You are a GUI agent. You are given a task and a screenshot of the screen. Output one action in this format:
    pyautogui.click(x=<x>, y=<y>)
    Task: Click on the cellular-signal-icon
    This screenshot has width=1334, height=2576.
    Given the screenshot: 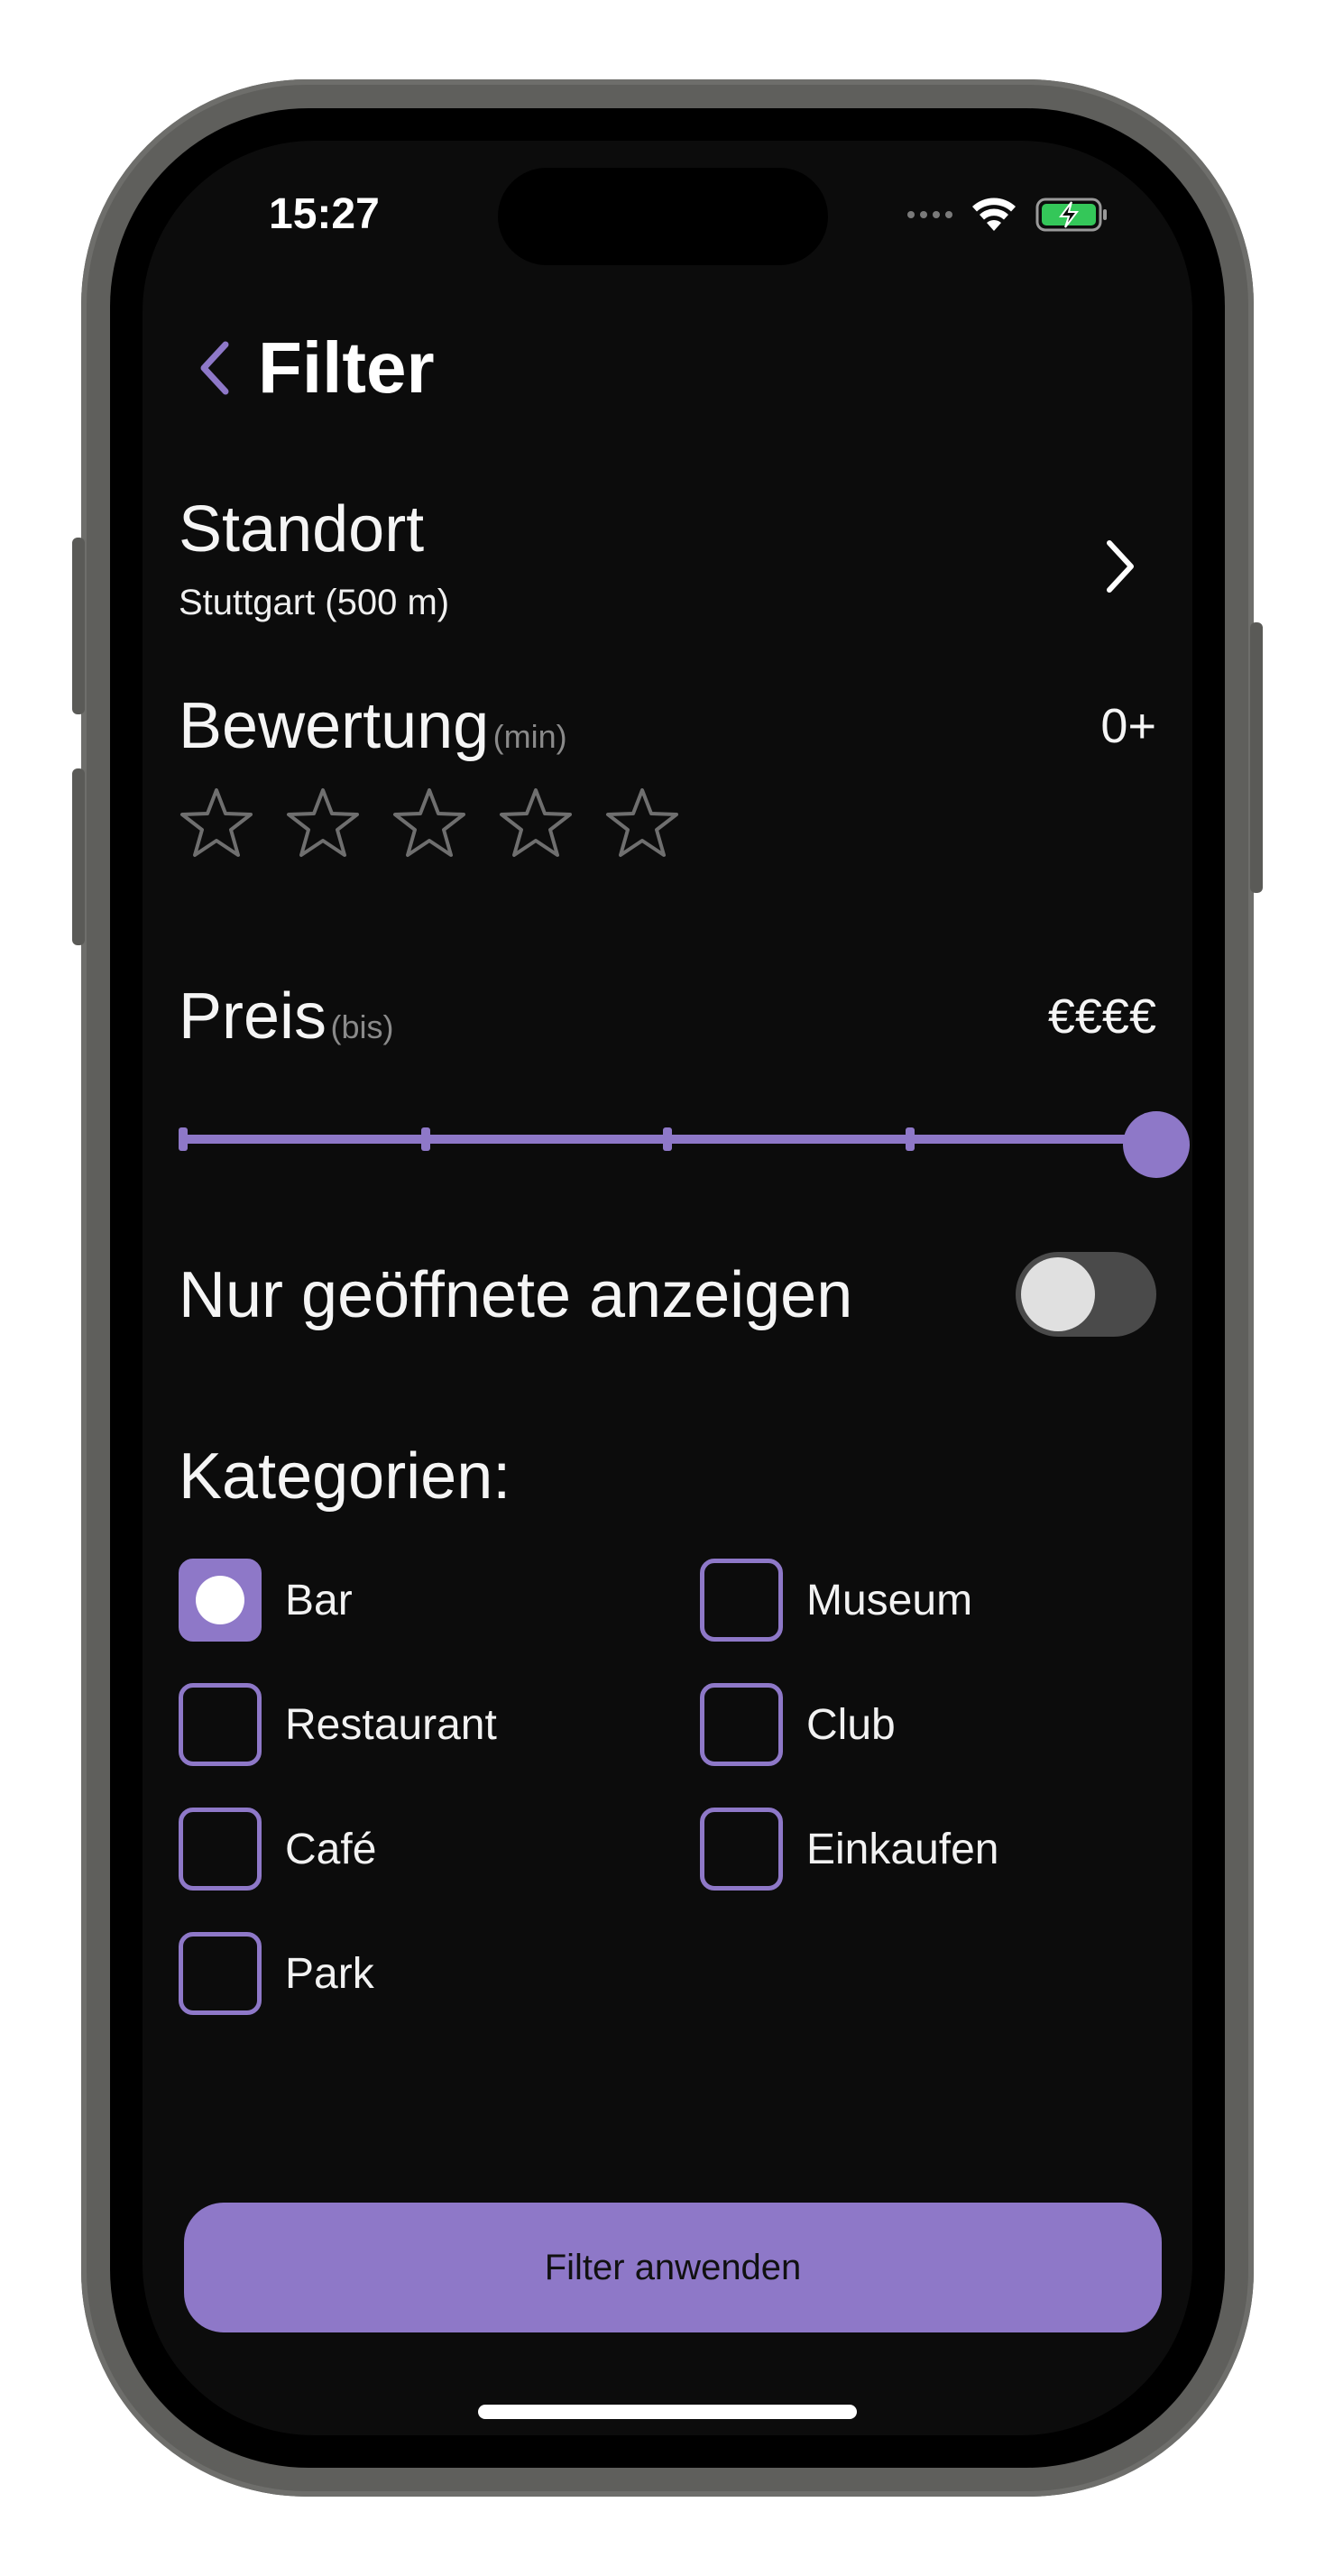 What is the action you would take?
    pyautogui.click(x=930, y=214)
    